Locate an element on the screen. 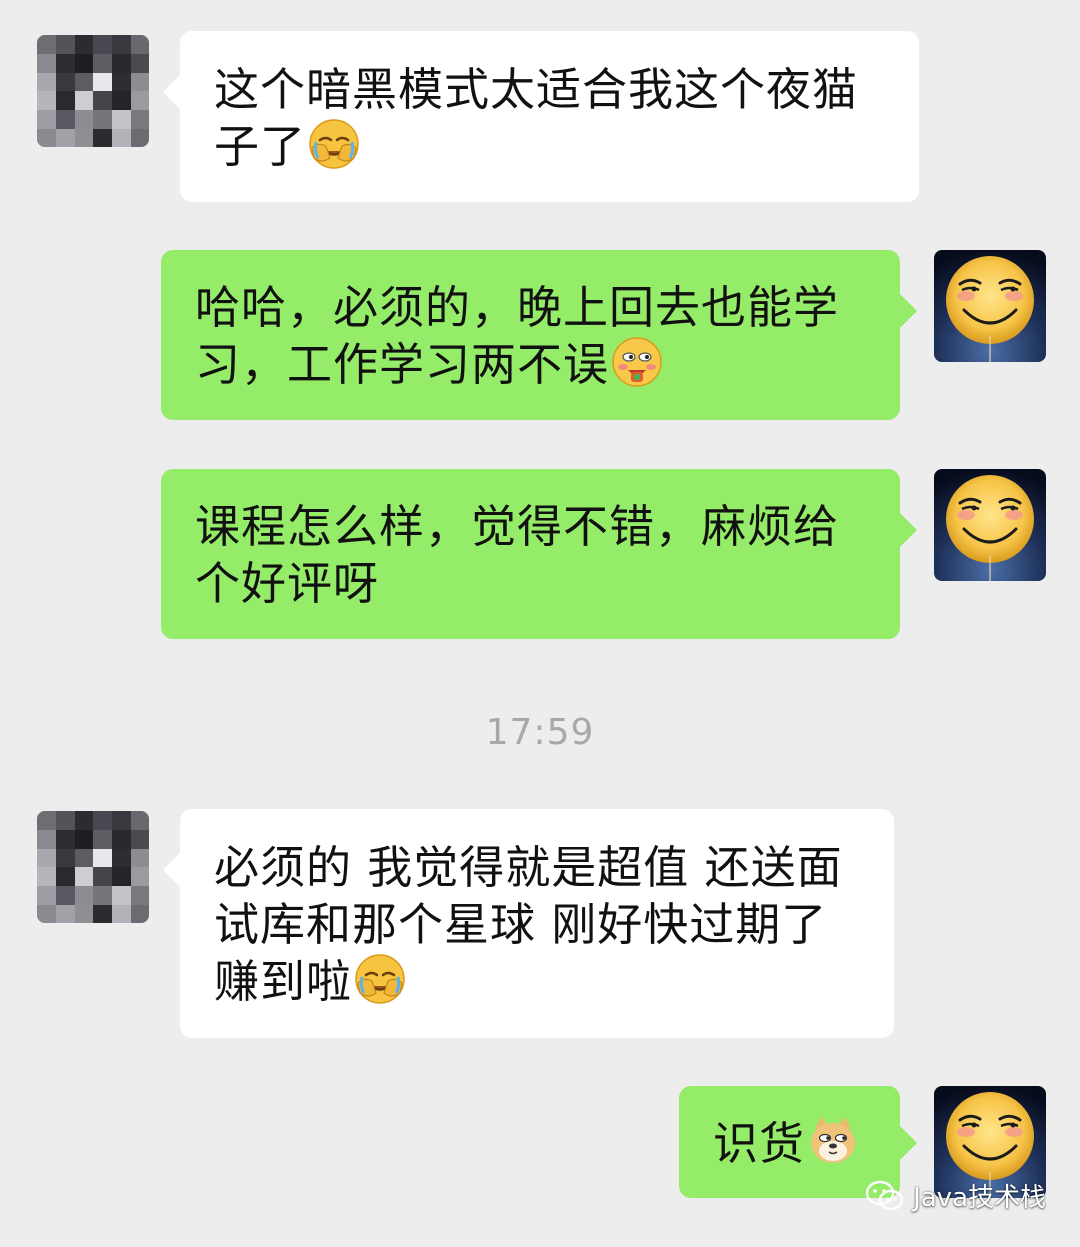  doge-emoji-icon is located at coordinates (833, 1141).